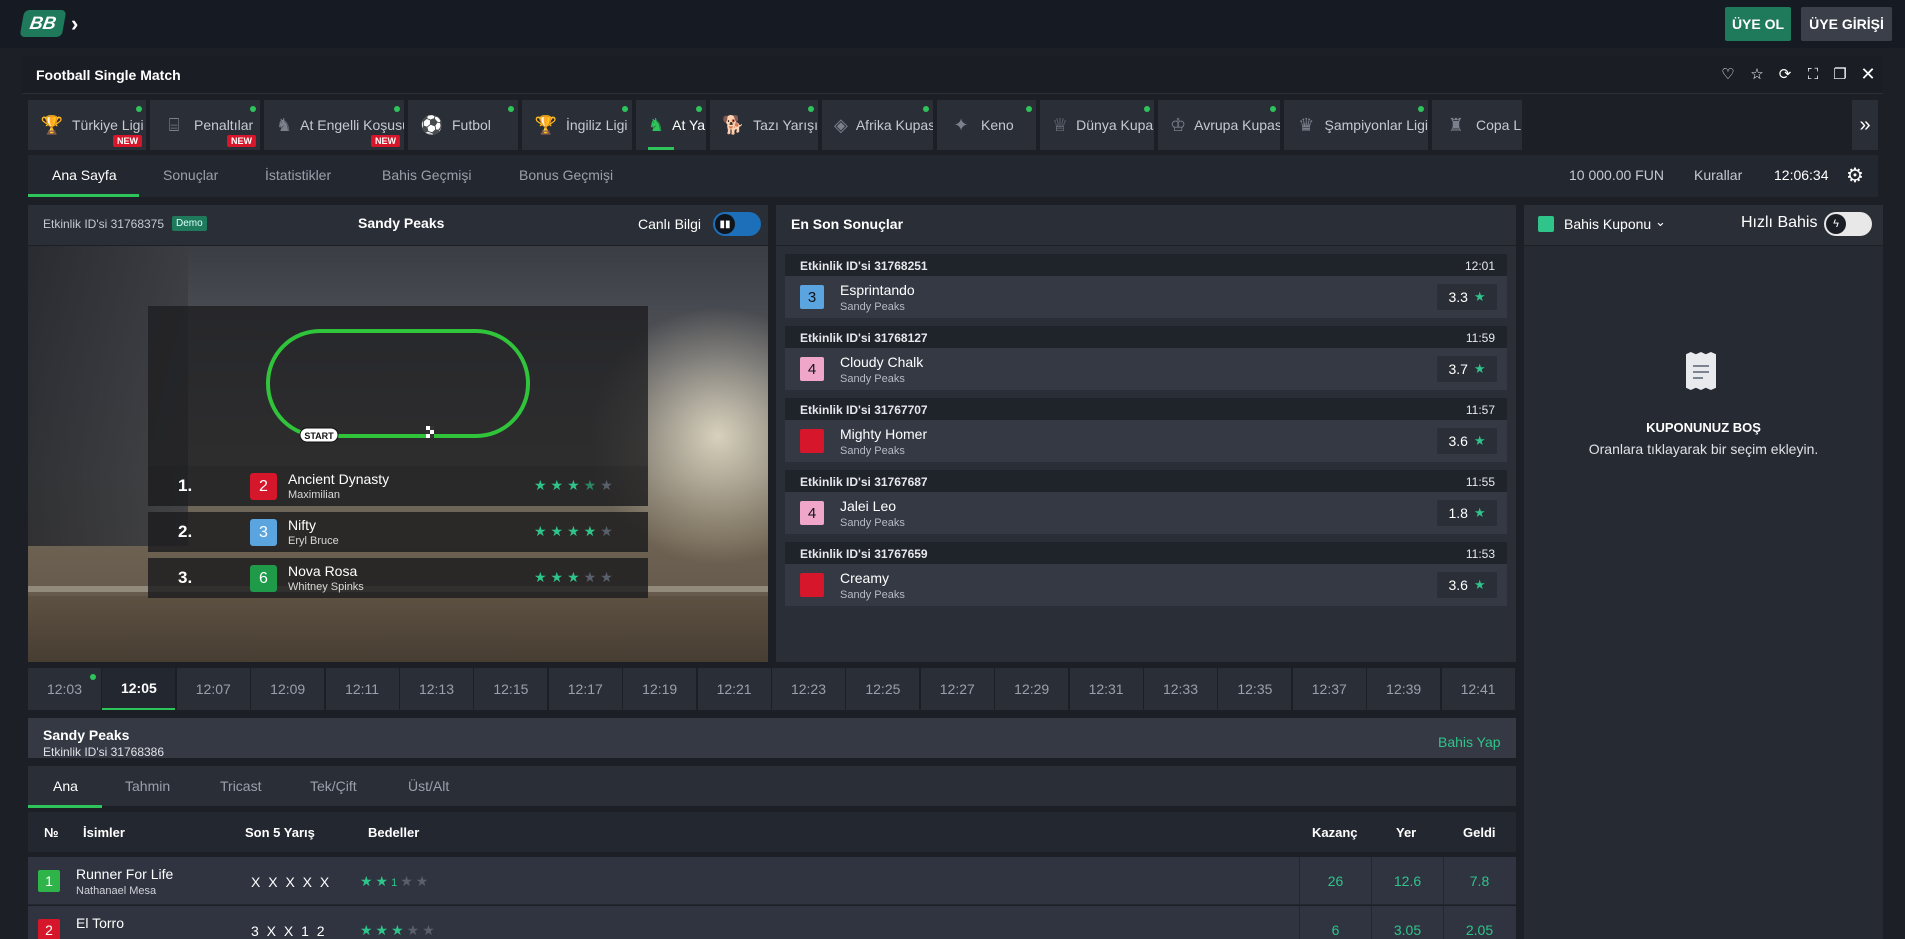  What do you see at coordinates (87, 125) in the screenshot?
I see `game-tab: 🏆 Türkiye Ligi NEW` at bounding box center [87, 125].